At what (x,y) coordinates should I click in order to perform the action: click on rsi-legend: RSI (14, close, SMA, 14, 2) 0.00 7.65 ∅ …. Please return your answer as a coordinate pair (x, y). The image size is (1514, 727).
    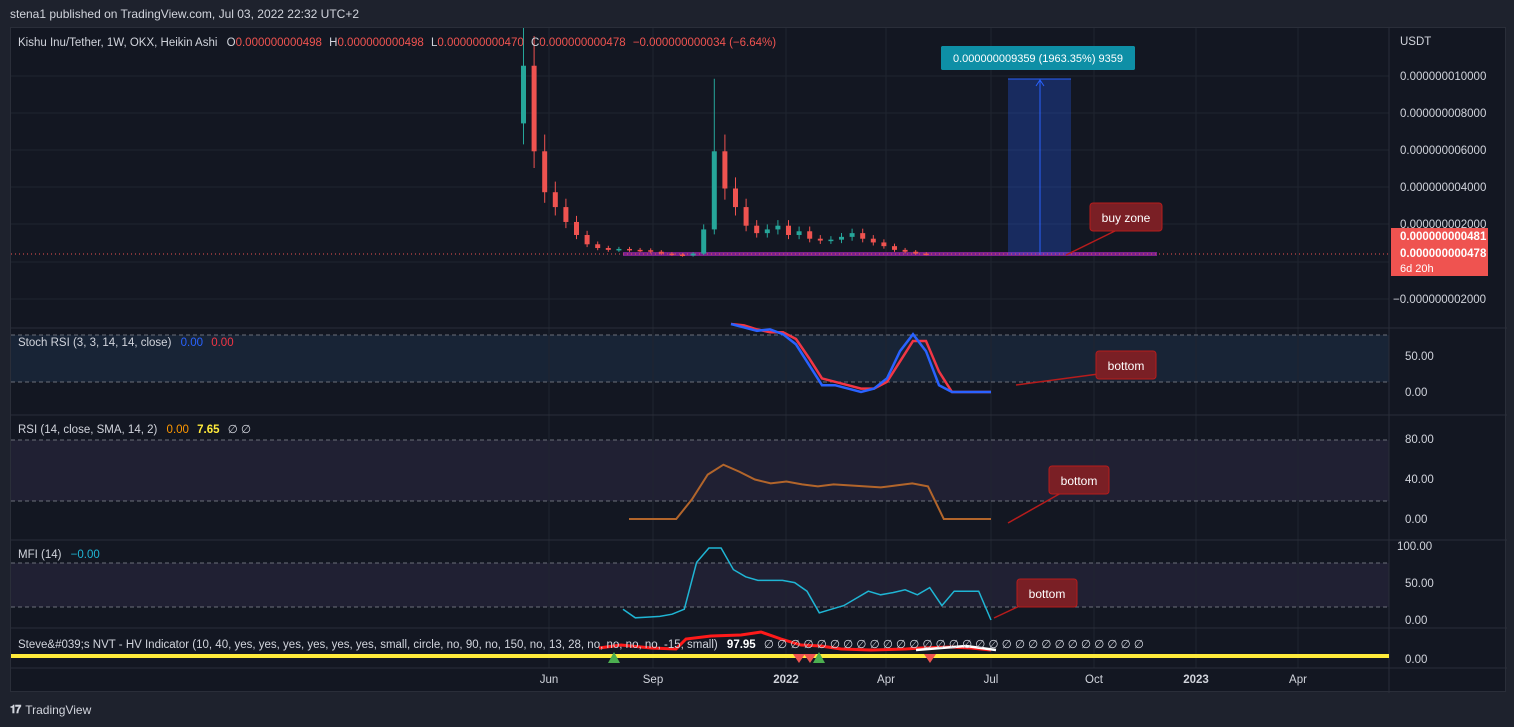
    Looking at the image, I should click on (134, 430).